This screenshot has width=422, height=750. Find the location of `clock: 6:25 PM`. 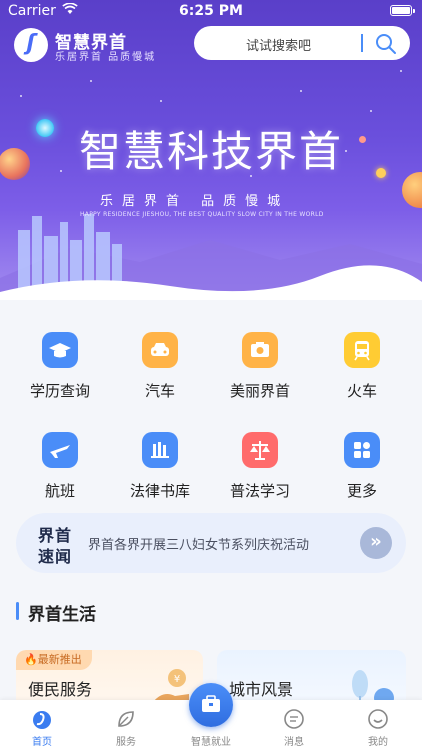

clock: 6:25 PM is located at coordinates (211, 11).